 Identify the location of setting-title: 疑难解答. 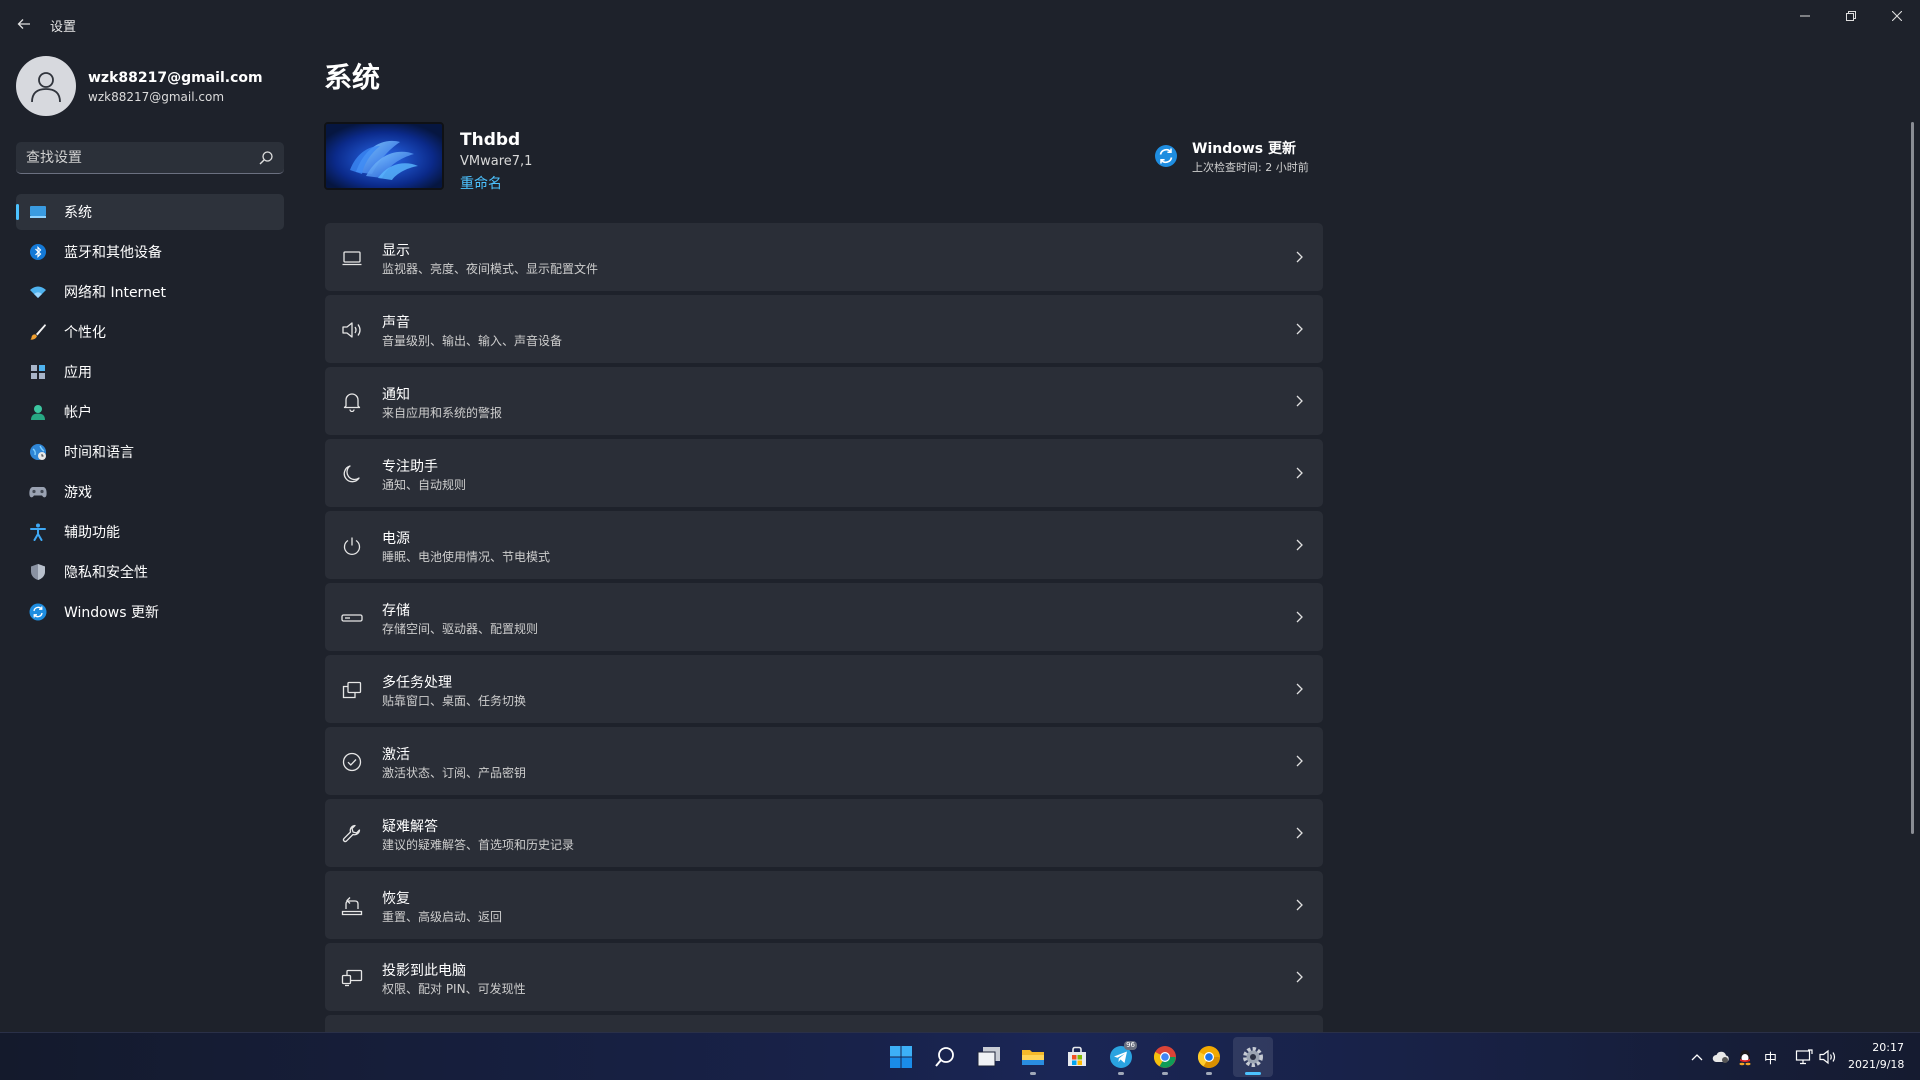
(410, 827).